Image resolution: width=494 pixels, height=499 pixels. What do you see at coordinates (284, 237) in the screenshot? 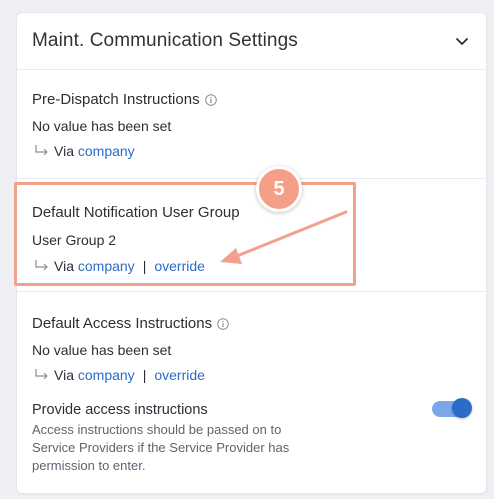
I see `annotation-arrow-icon` at bounding box center [284, 237].